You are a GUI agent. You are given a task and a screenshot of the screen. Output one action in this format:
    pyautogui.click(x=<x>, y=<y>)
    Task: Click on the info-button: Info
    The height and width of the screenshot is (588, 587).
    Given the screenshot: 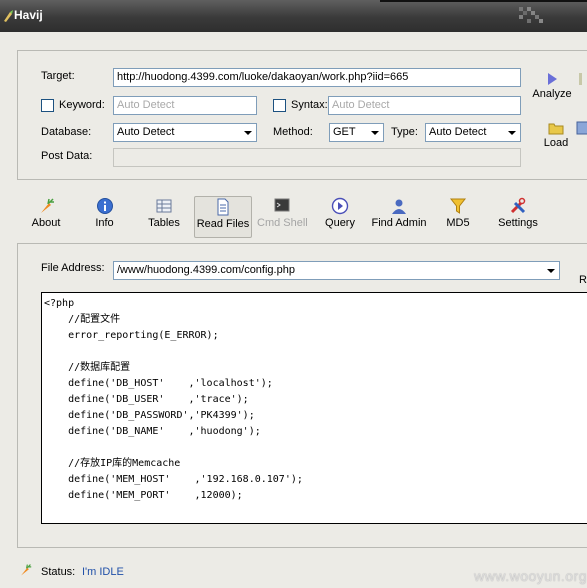 What is the action you would take?
    pyautogui.click(x=104, y=217)
    